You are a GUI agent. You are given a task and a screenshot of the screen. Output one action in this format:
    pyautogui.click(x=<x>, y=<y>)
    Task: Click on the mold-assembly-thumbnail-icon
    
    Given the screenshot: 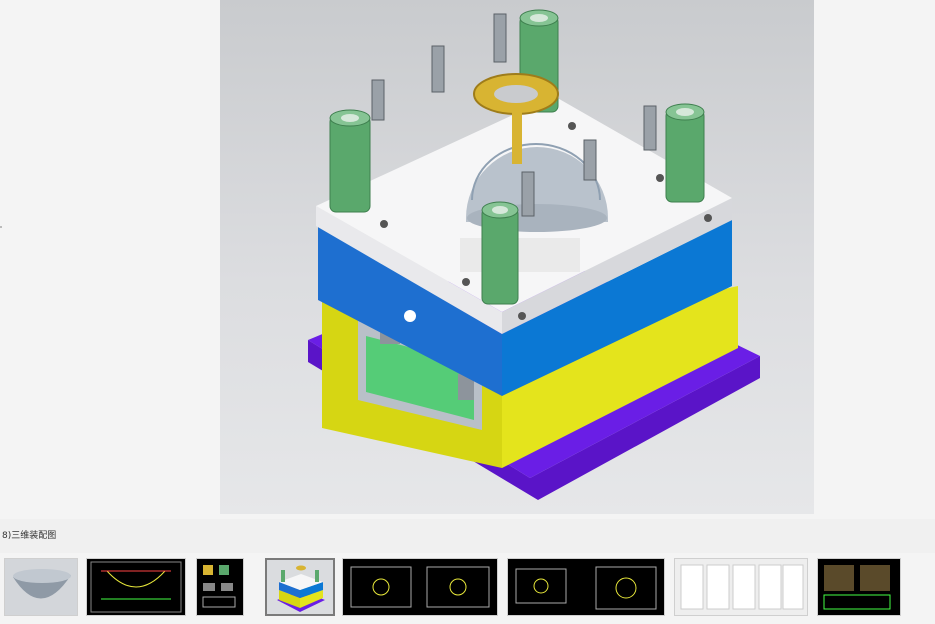 What is the action you would take?
    pyautogui.click(x=300, y=587)
    